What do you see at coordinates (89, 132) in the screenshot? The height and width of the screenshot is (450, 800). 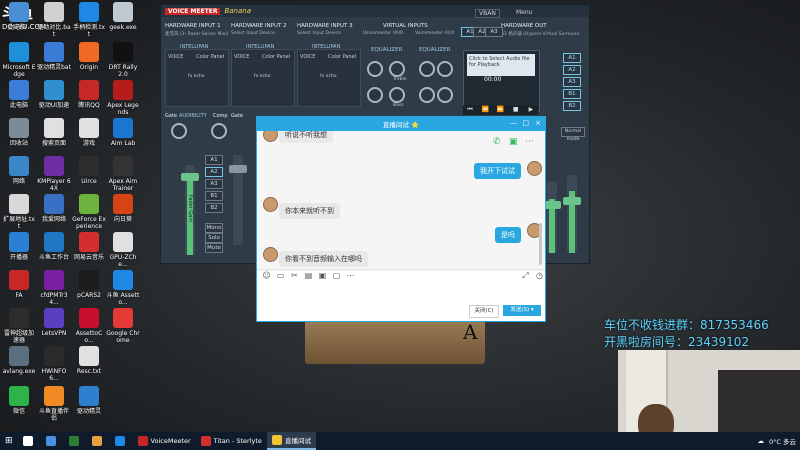 I see `desktop-icon: 游戏` at bounding box center [89, 132].